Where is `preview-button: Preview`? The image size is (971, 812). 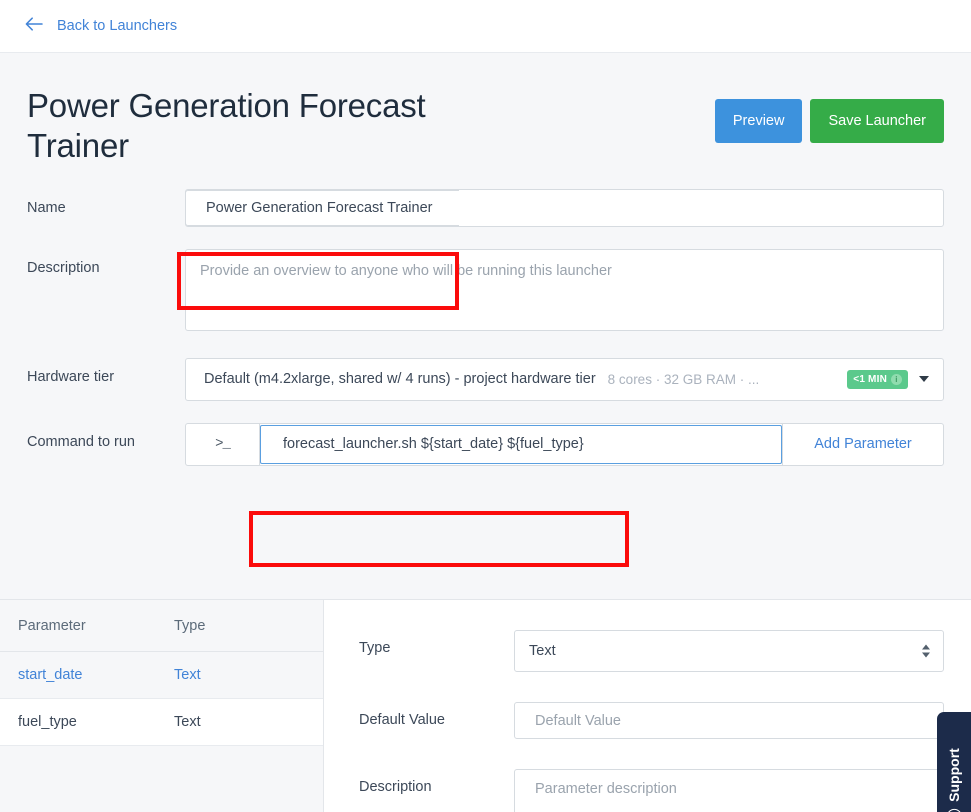
preview-button: Preview is located at coordinates (758, 121).